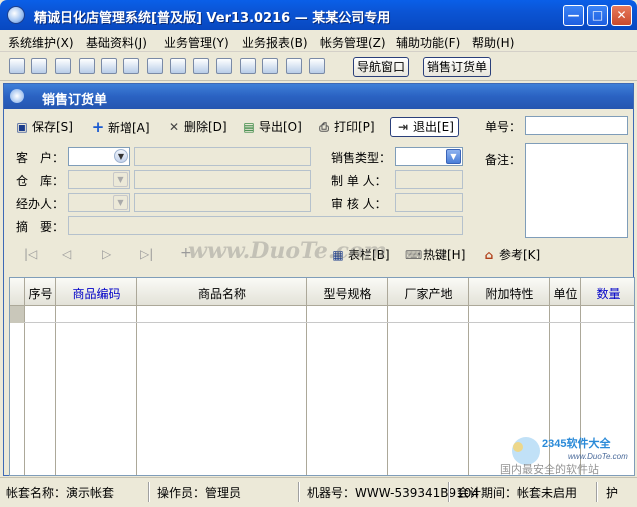 This screenshot has width=637, height=507. Describe the element at coordinates (17, 314) in the screenshot. I see `row-selector` at that location.